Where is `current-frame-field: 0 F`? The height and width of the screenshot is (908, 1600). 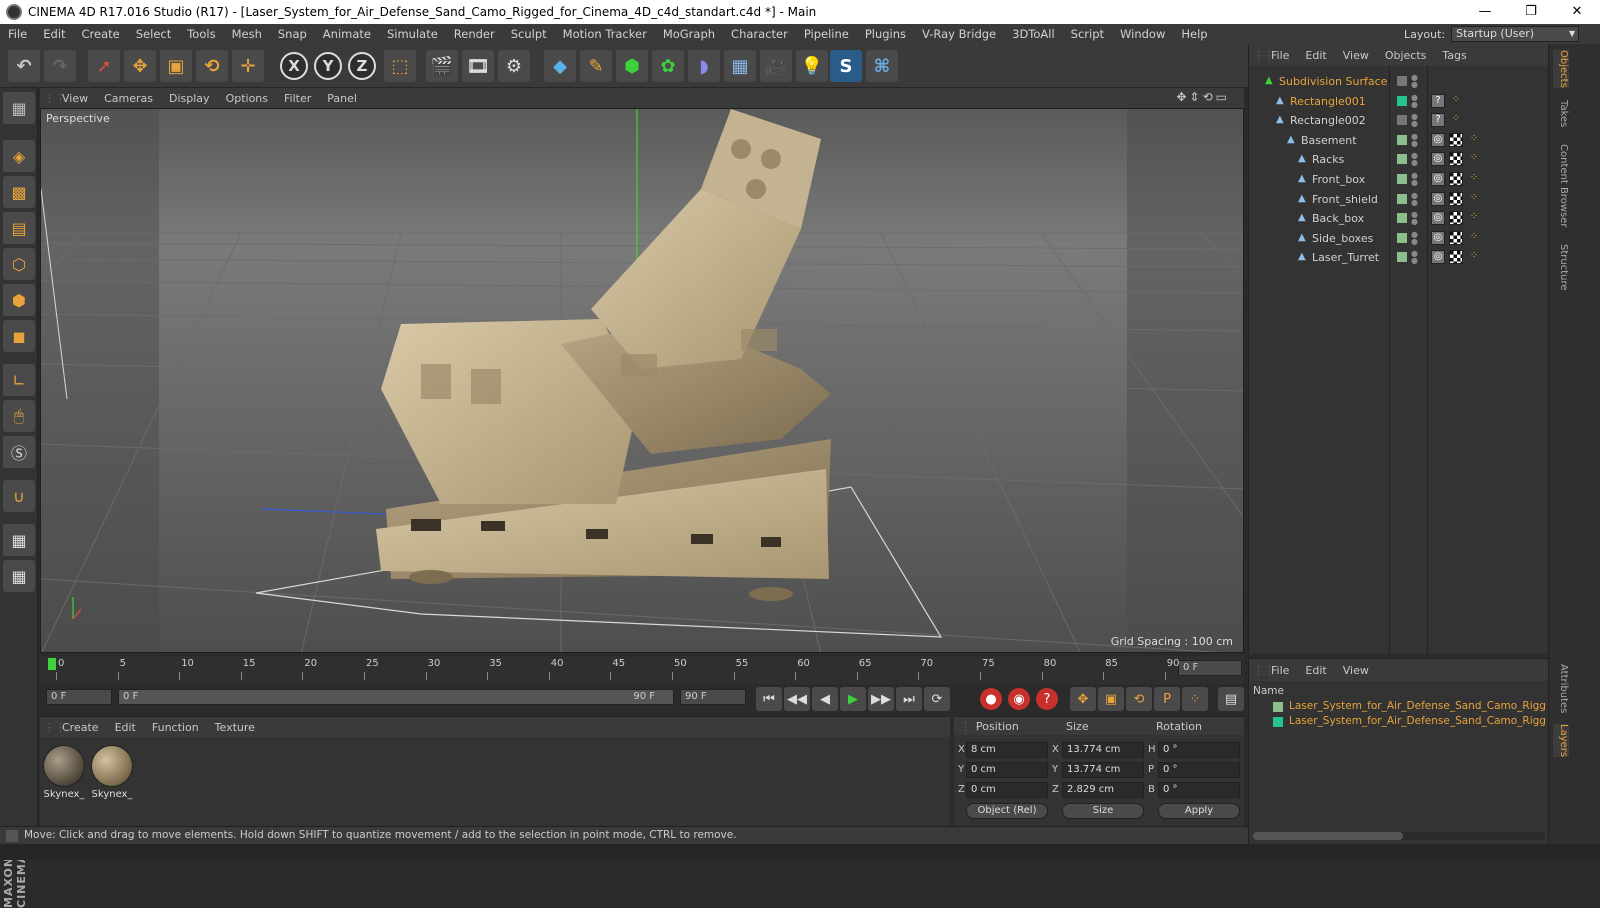 current-frame-field: 0 F is located at coordinates (1210, 668).